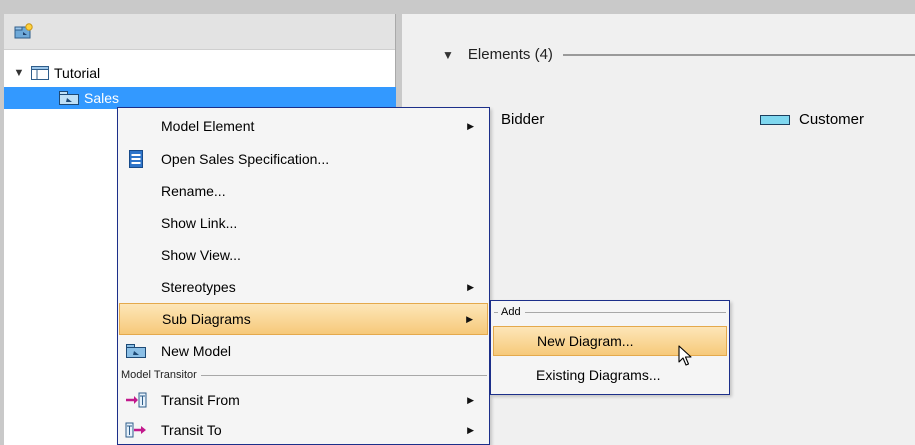 This screenshot has width=915, height=445. I want to click on submenu-section-label: Add, so click(511, 312).